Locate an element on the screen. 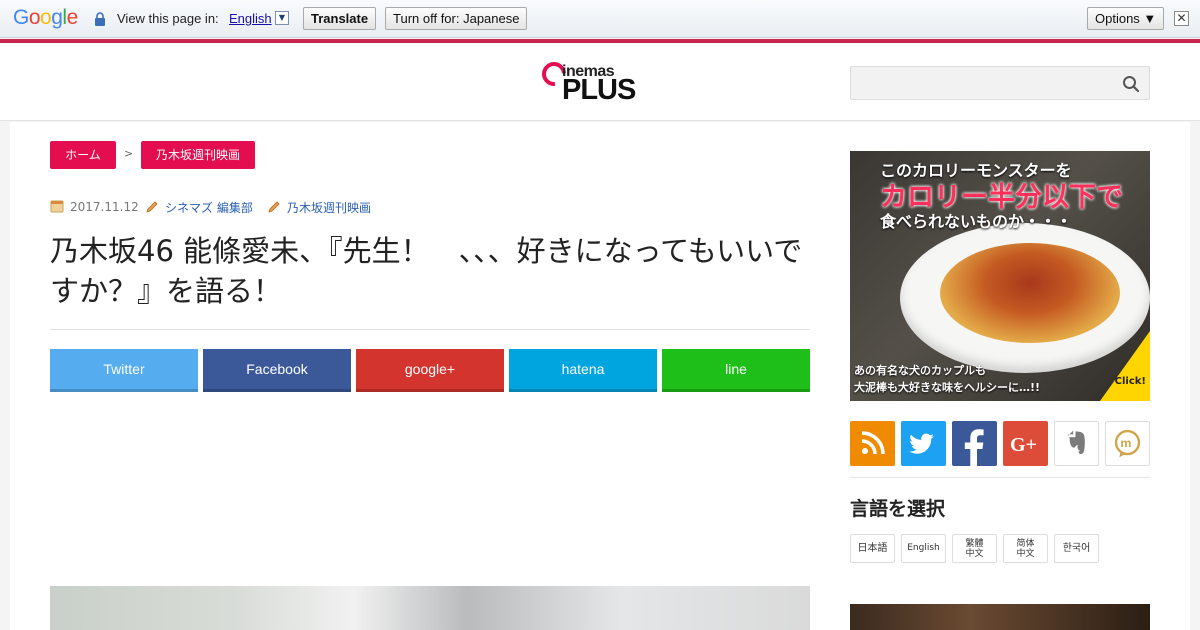 The width and height of the screenshot is (1200, 630). share-google-button: google+ is located at coordinates (430, 370).